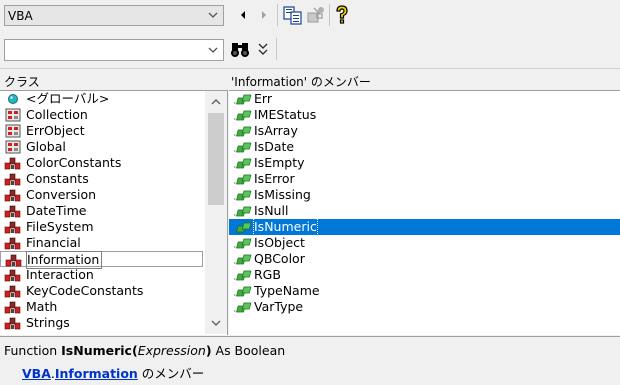 The image size is (620, 385). Describe the element at coordinates (102, 115) in the screenshot. I see `class-list-item: Collection` at that location.